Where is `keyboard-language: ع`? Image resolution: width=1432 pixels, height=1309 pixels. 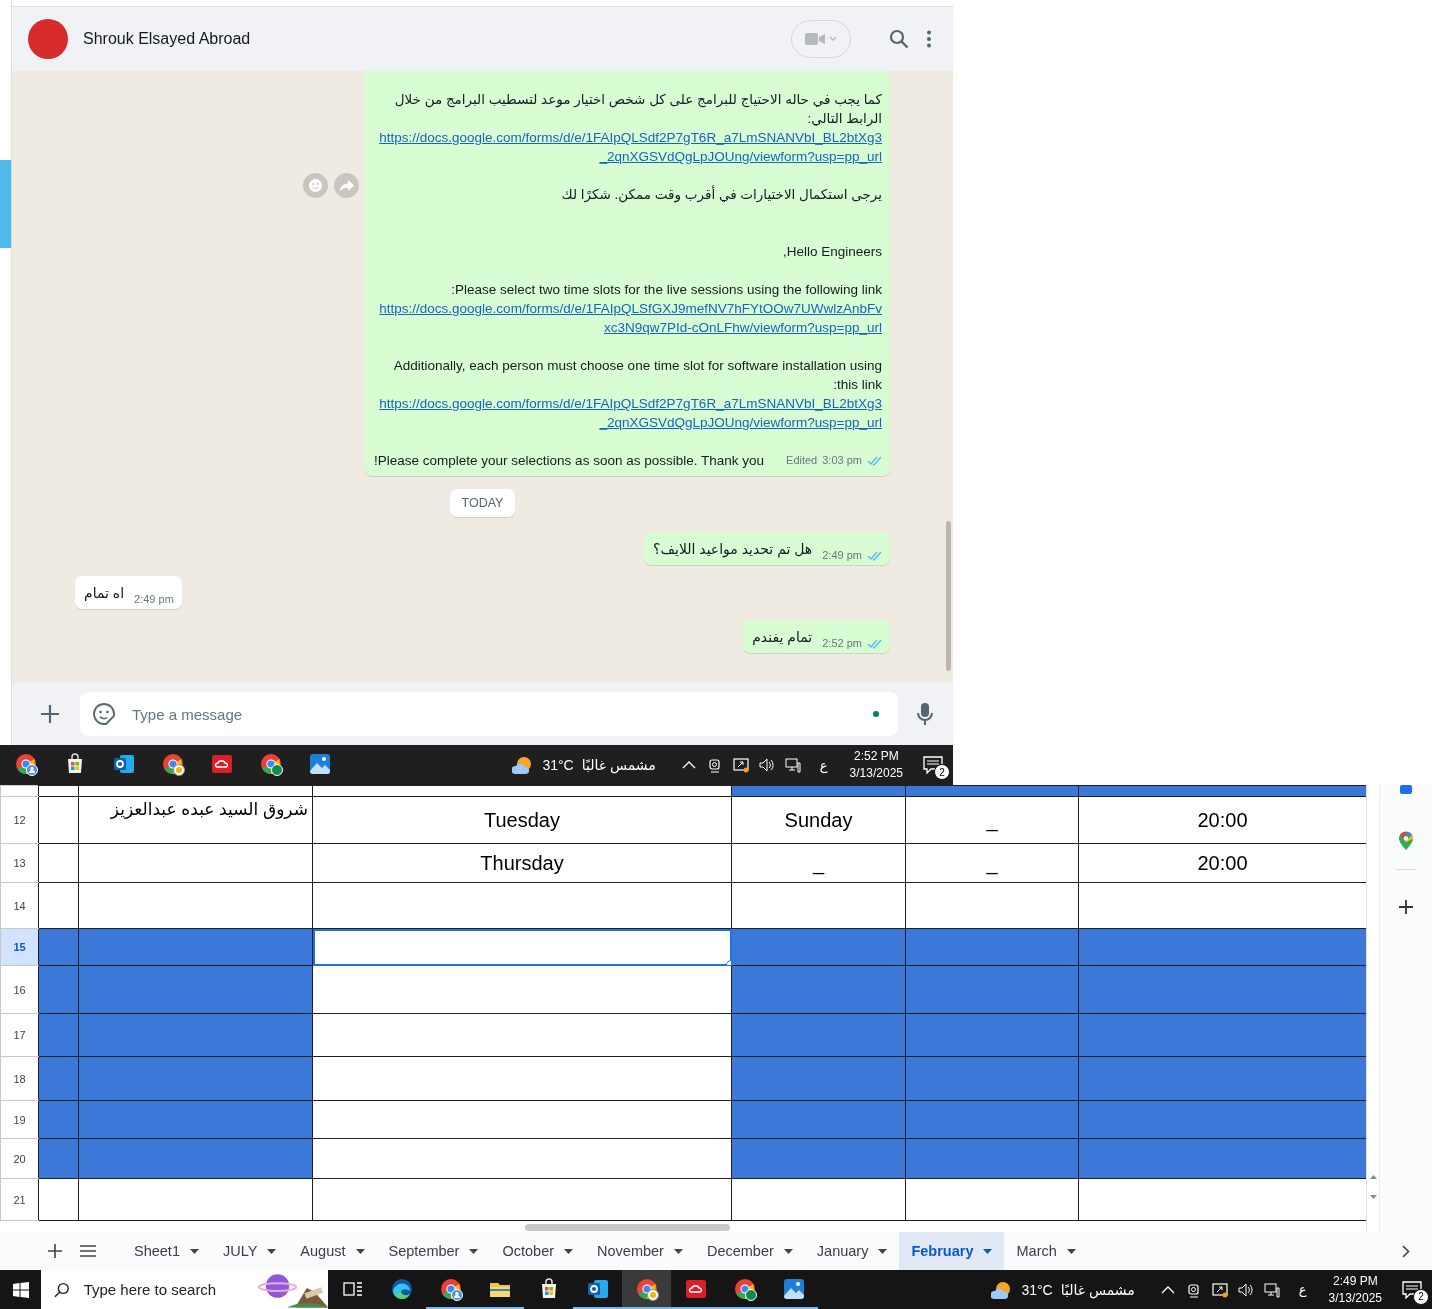 keyboard-language: ع is located at coordinates (823, 765).